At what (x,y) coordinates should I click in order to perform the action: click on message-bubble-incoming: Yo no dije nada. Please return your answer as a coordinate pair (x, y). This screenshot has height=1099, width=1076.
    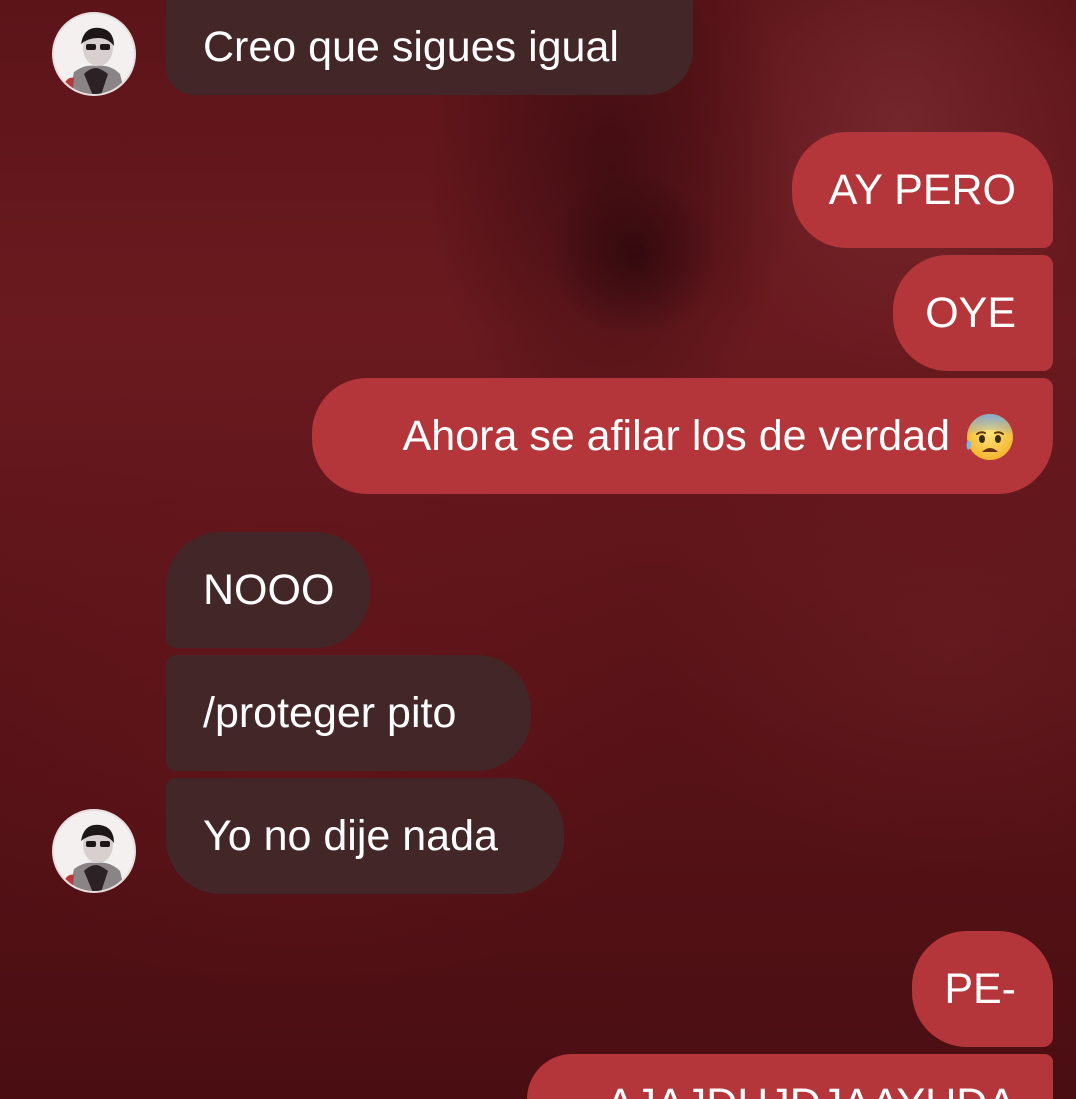
    Looking at the image, I should click on (365, 836).